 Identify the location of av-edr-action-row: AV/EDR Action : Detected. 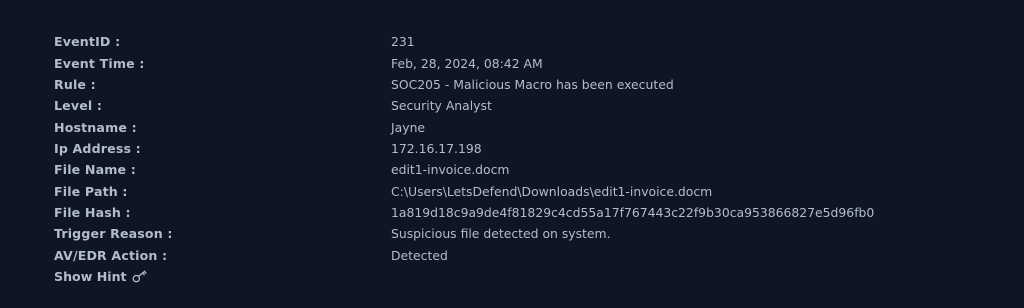
(514, 254).